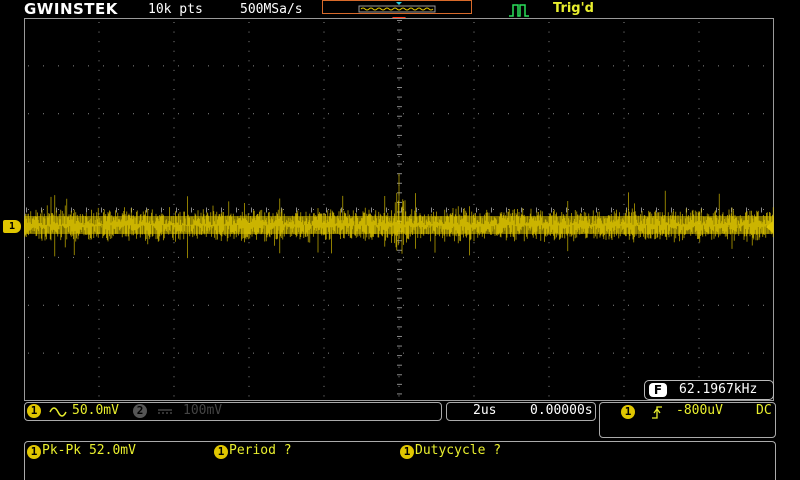 The width and height of the screenshot is (800, 480). Describe the element at coordinates (221, 452) in the screenshot. I see `measurement-2-source: 1` at that location.